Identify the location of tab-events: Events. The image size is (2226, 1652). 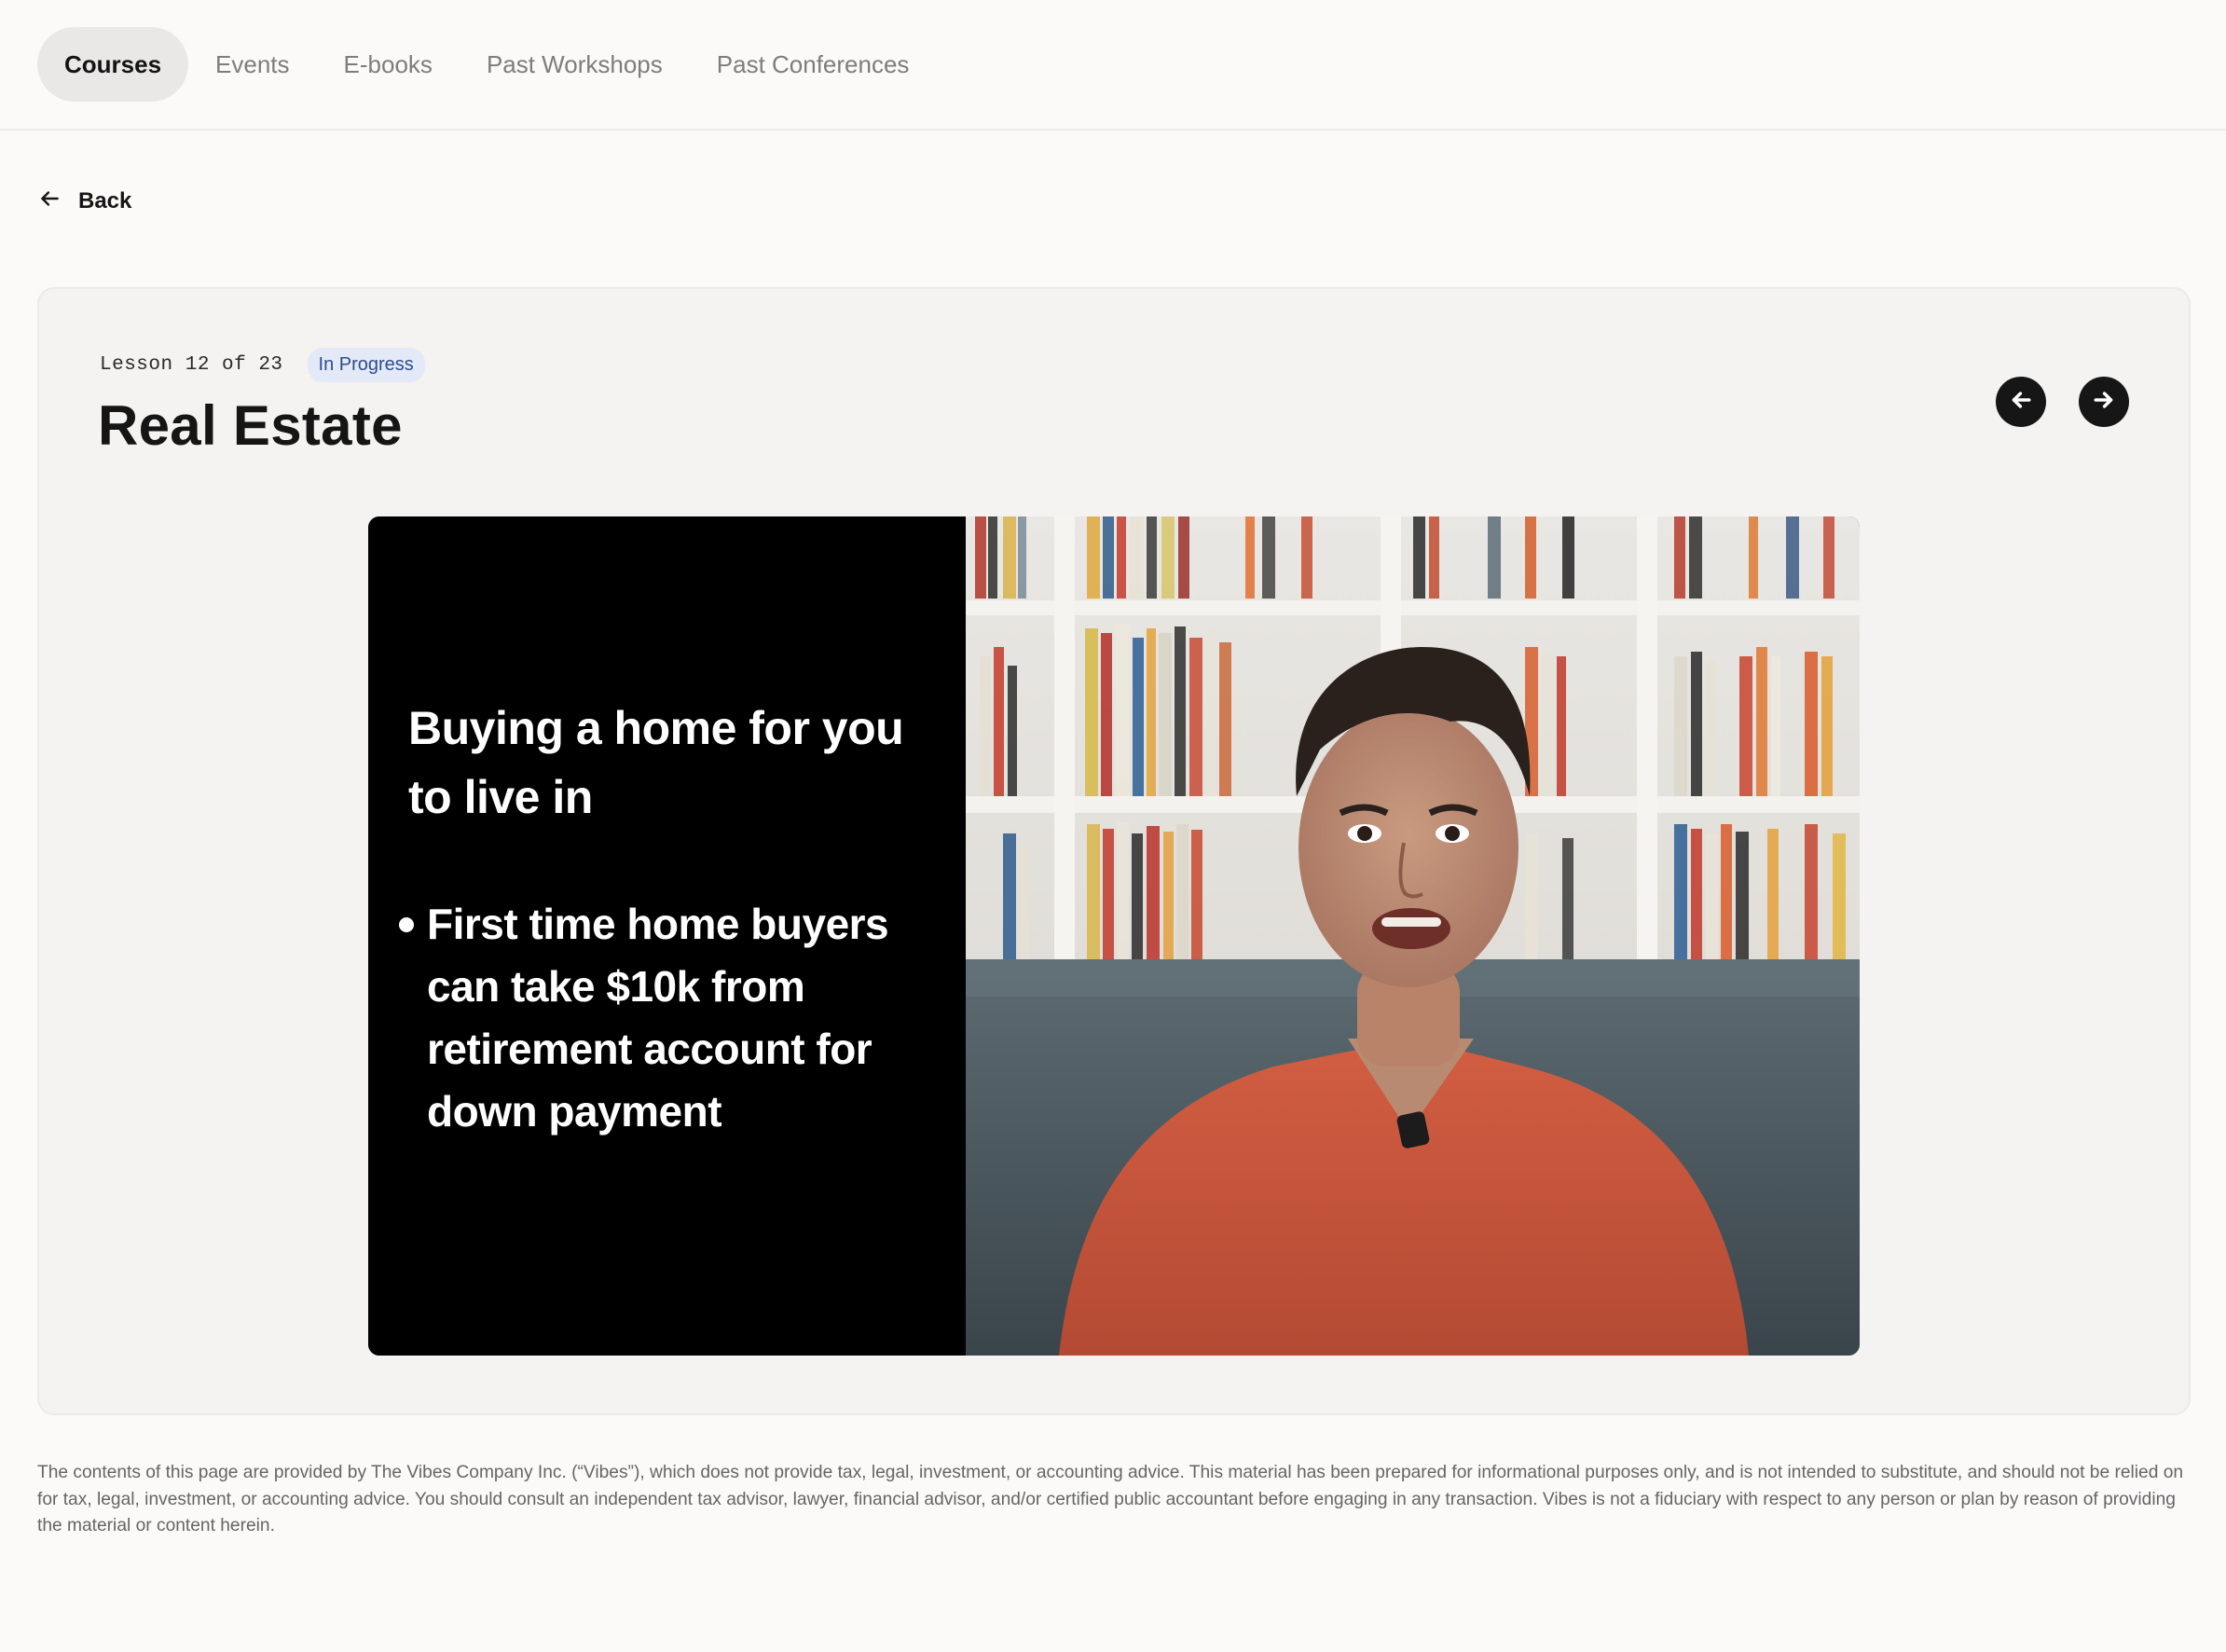
(253, 65).